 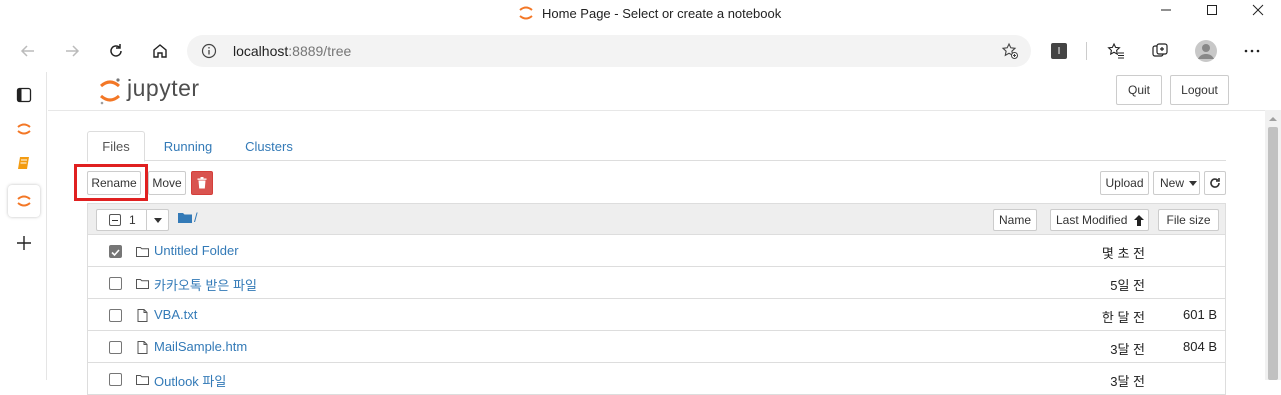 I want to click on maximize-button, so click(x=1212, y=10).